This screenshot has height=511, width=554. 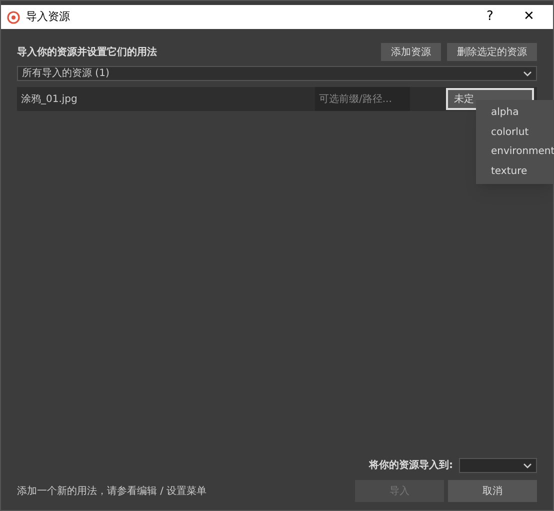 I want to click on asset-name: 涂鸦_01.jpg, so click(x=49, y=99).